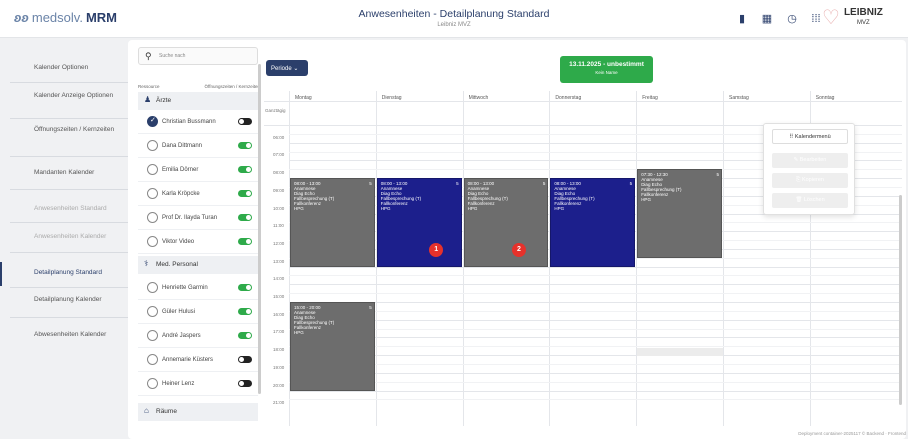 The width and height of the screenshot is (908, 439). What do you see at coordinates (606, 64) in the screenshot?
I see `date-range: 13.11.2025 - unbestimmt` at bounding box center [606, 64].